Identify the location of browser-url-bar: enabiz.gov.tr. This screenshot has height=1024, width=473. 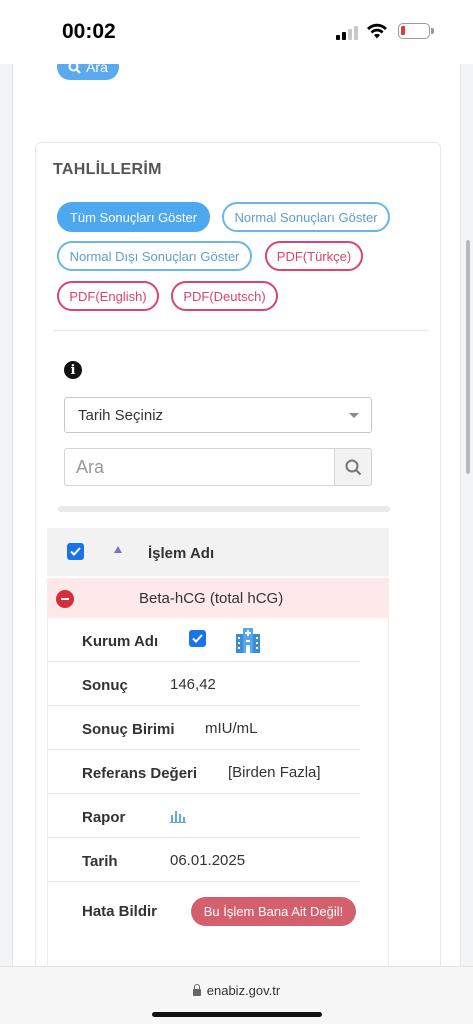
(236, 995).